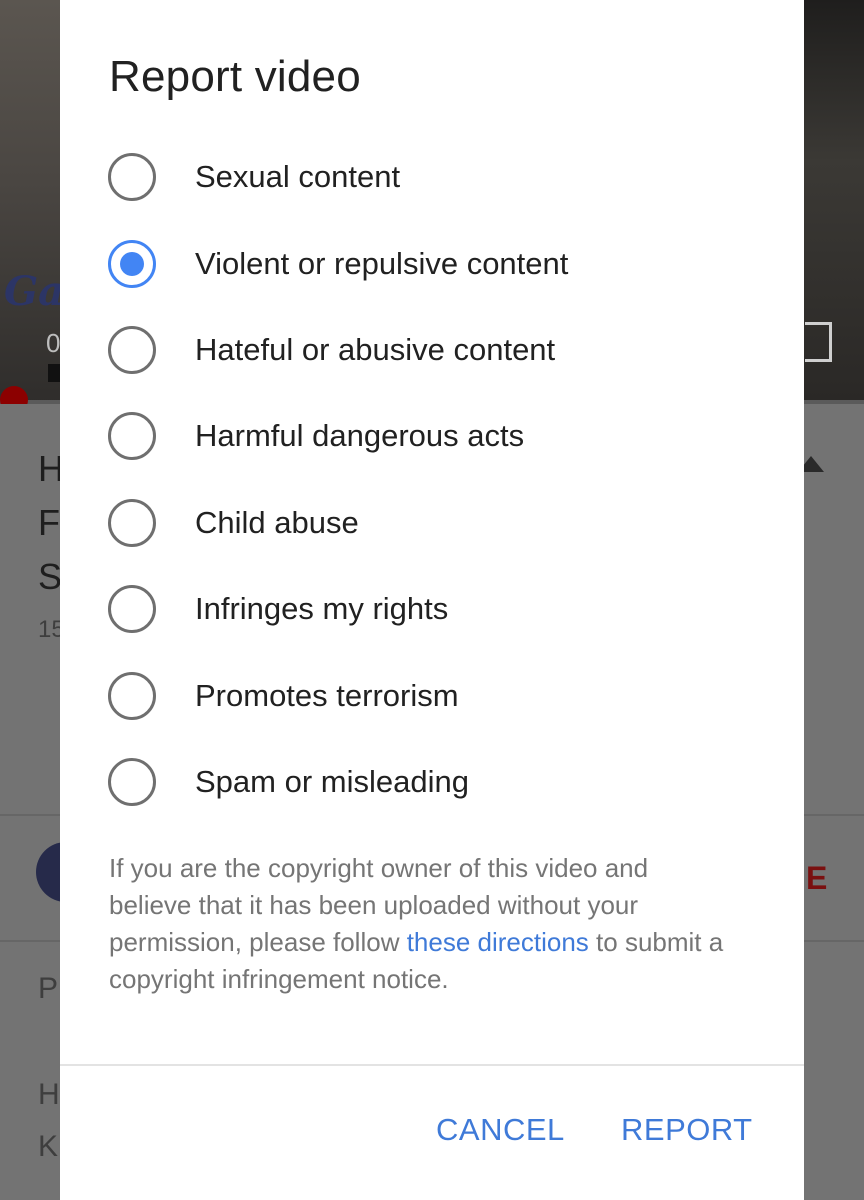 The width and height of the screenshot is (864, 1200). What do you see at coordinates (53, 343) in the screenshot?
I see `video-time-partial: 0` at bounding box center [53, 343].